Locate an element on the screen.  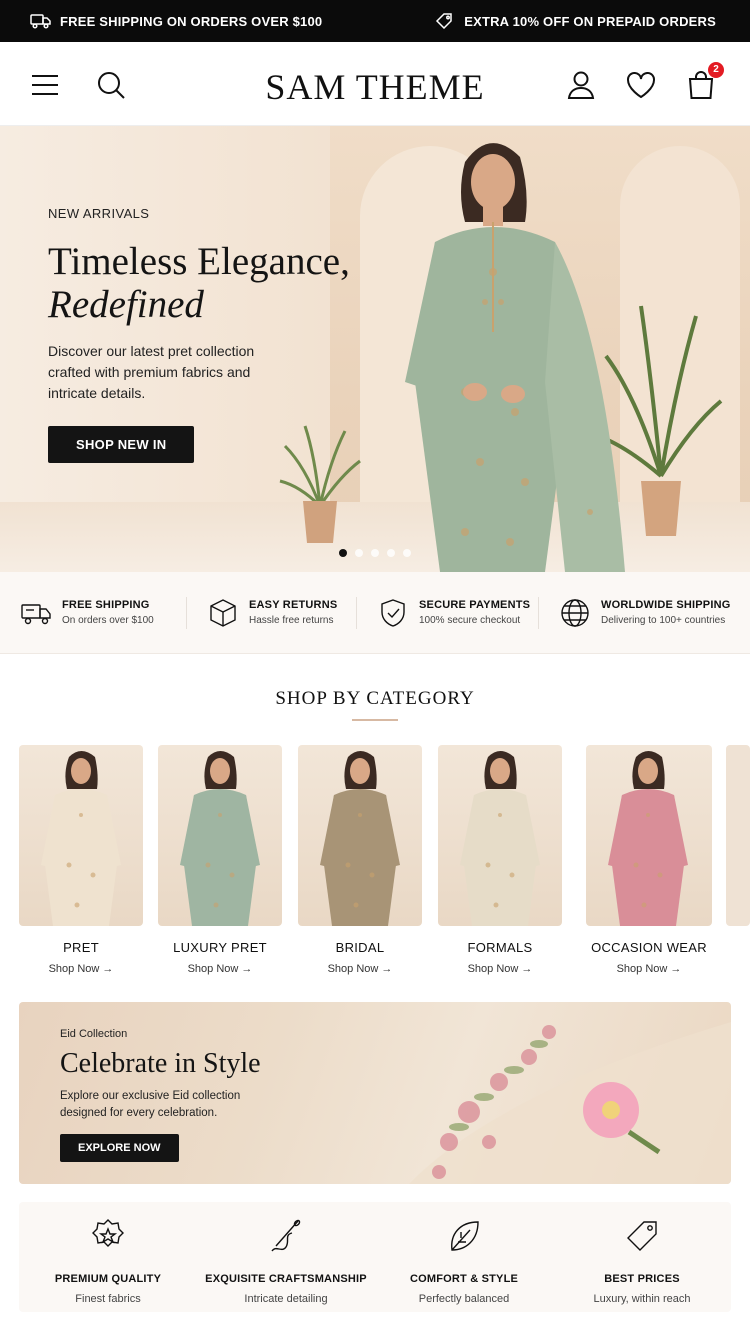
feature-title: FREE SHIPPING is located at coordinates (106, 605).